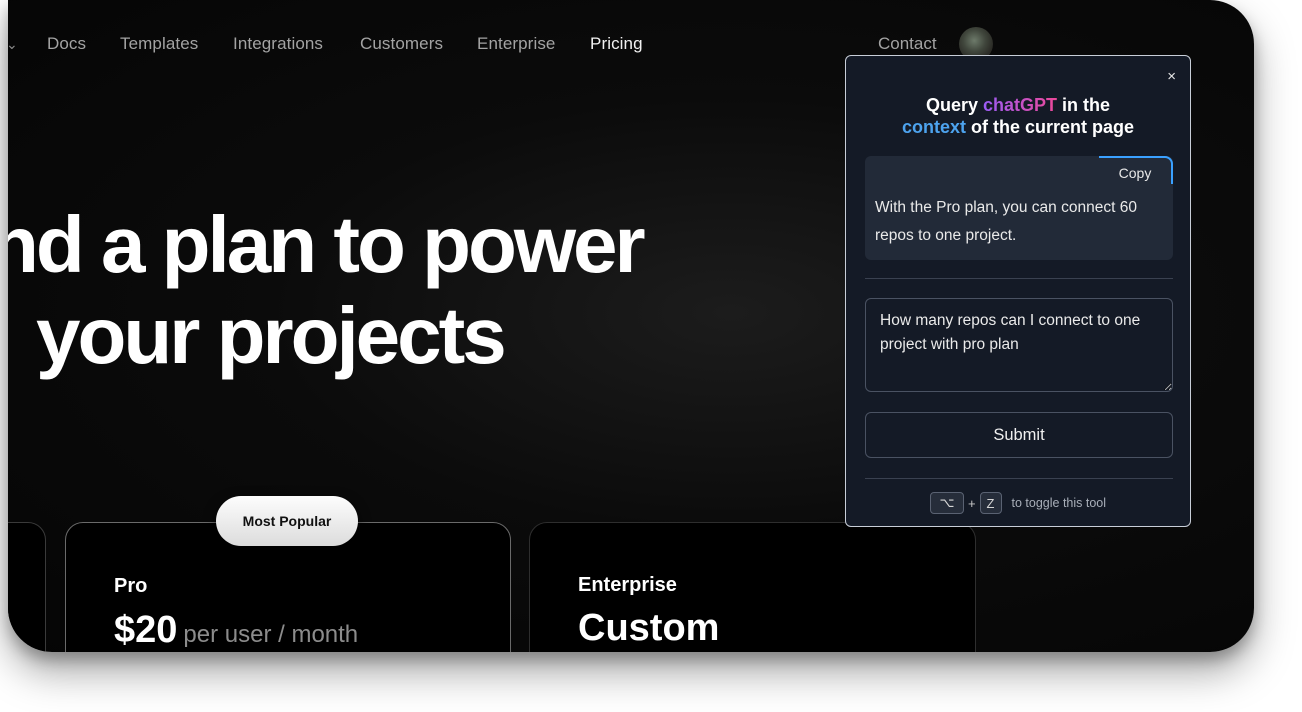 This screenshot has width=1302, height=712. I want to click on nav-integrations: Integrations, so click(278, 44).